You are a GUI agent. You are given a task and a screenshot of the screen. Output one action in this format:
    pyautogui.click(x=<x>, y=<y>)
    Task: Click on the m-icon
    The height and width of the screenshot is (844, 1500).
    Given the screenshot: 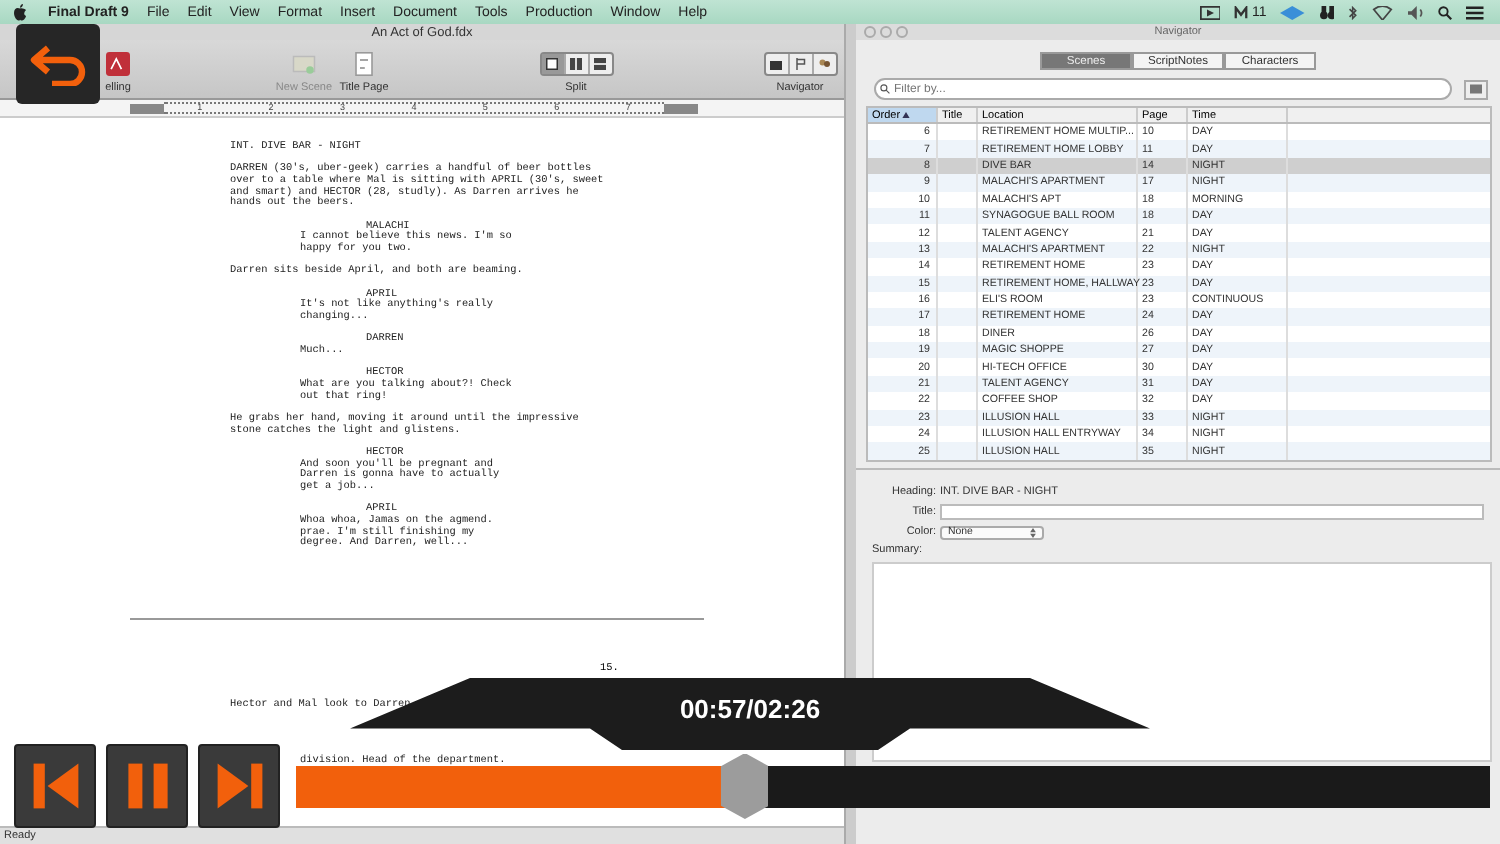 What is the action you would take?
    pyautogui.click(x=1241, y=12)
    